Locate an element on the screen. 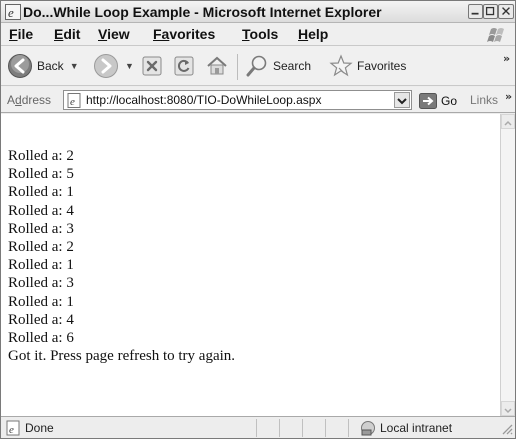 The height and width of the screenshot is (439, 516). toolbar-chevron: » is located at coordinates (506, 58).